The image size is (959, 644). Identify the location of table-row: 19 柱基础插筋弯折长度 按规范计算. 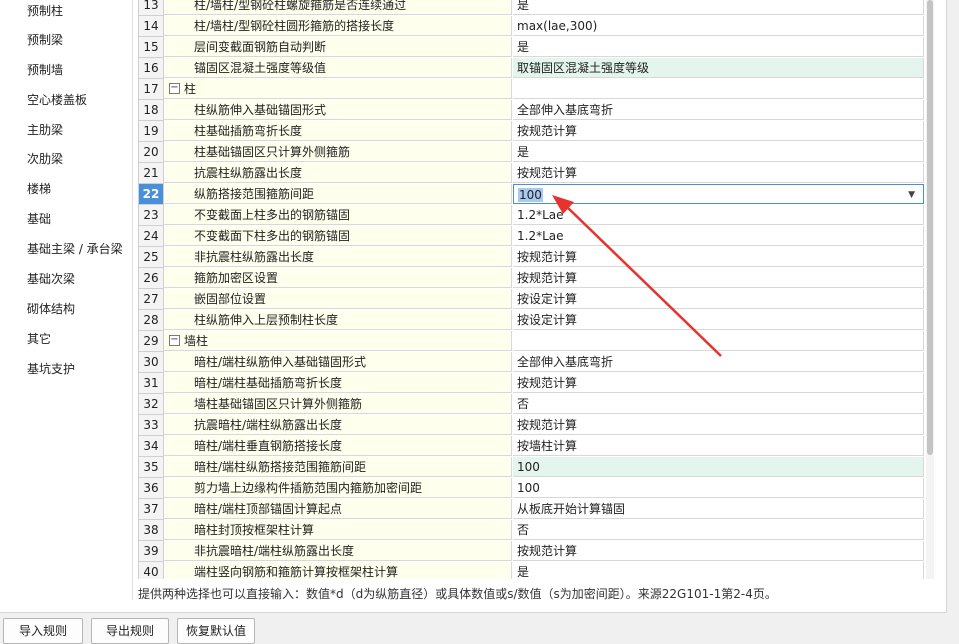
(532, 131).